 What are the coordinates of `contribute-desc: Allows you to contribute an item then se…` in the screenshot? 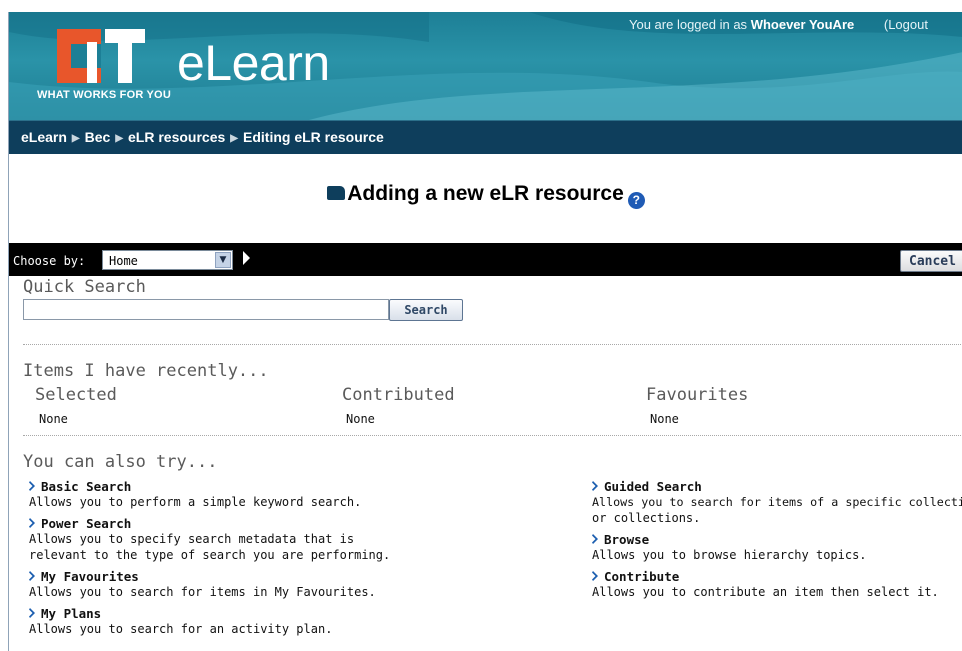 It's located at (765, 592).